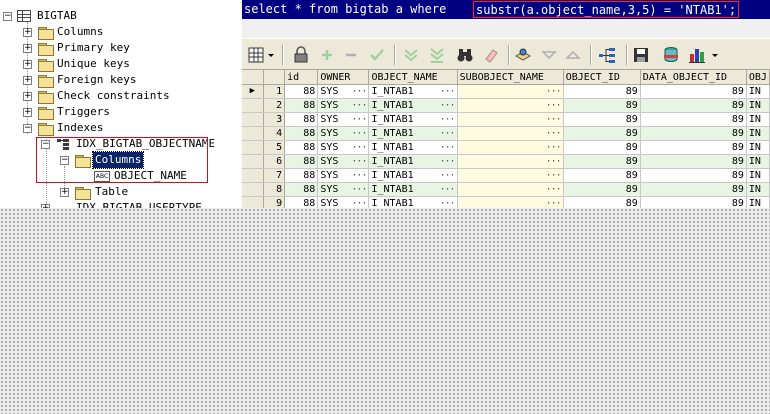 The image size is (770, 414). Describe the element at coordinates (693, 77) in the screenshot. I see `column-header-data-object-id: DATA_OBJECT_ID` at that location.